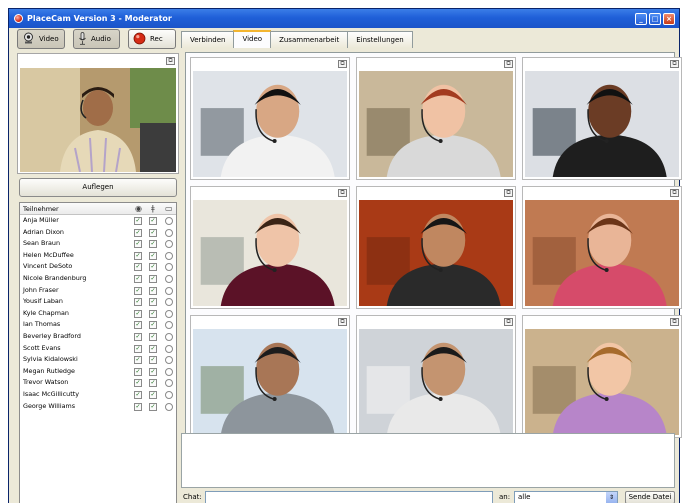 The width and height of the screenshot is (684, 503). I want to click on participant-row: Isaac McGillicutty ✓ ✓, so click(98, 395).